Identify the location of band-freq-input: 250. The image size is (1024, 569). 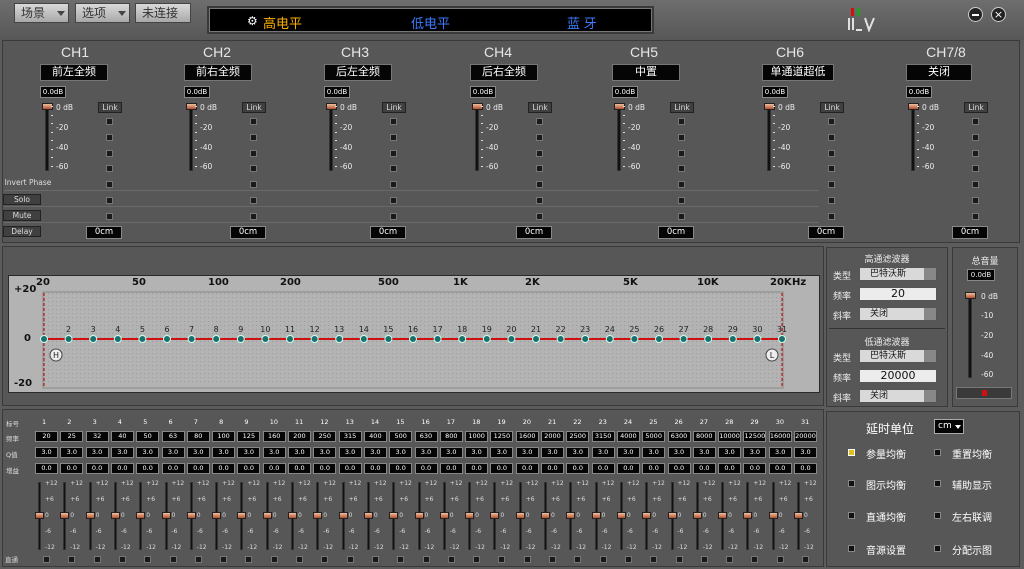
(325, 436).